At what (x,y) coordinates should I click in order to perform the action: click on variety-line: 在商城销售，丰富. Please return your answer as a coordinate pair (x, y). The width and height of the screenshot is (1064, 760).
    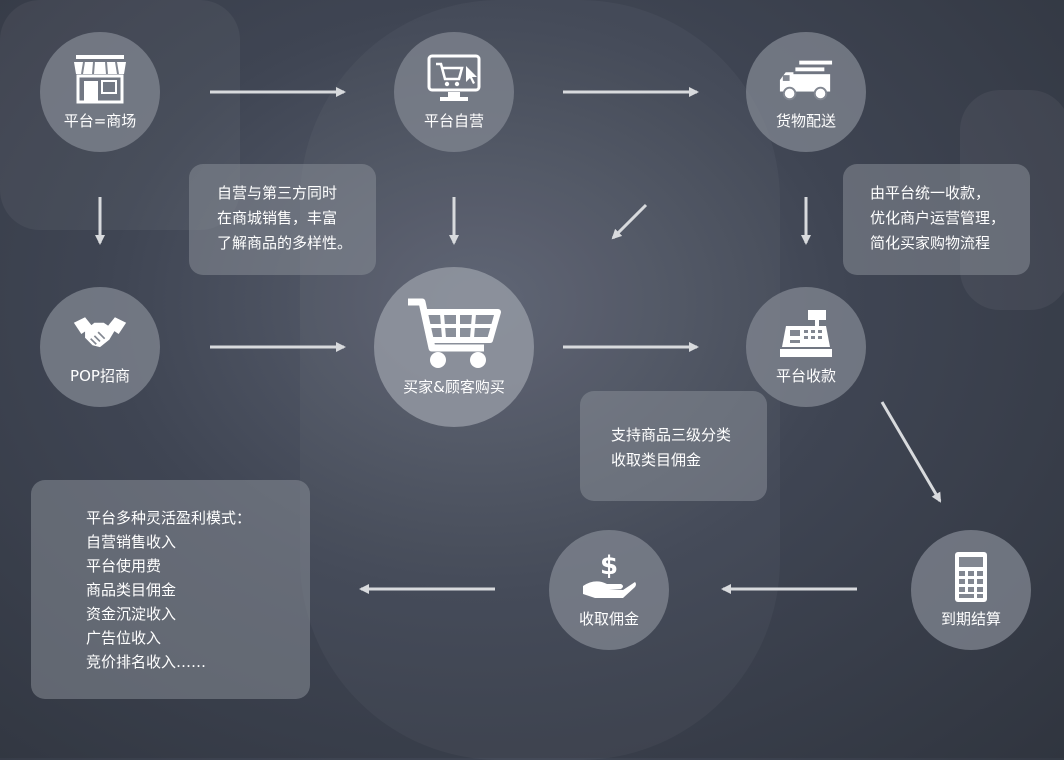
    Looking at the image, I should click on (277, 218).